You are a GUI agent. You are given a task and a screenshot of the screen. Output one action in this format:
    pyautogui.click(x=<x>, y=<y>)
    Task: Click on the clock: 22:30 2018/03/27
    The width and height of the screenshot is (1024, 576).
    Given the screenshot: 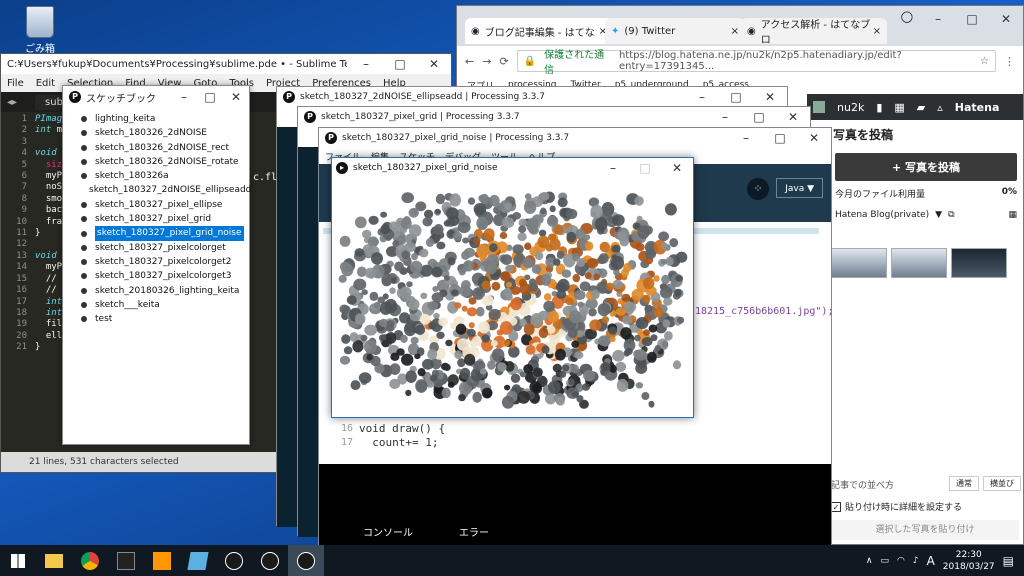 What is the action you would take?
    pyautogui.click(x=969, y=561)
    